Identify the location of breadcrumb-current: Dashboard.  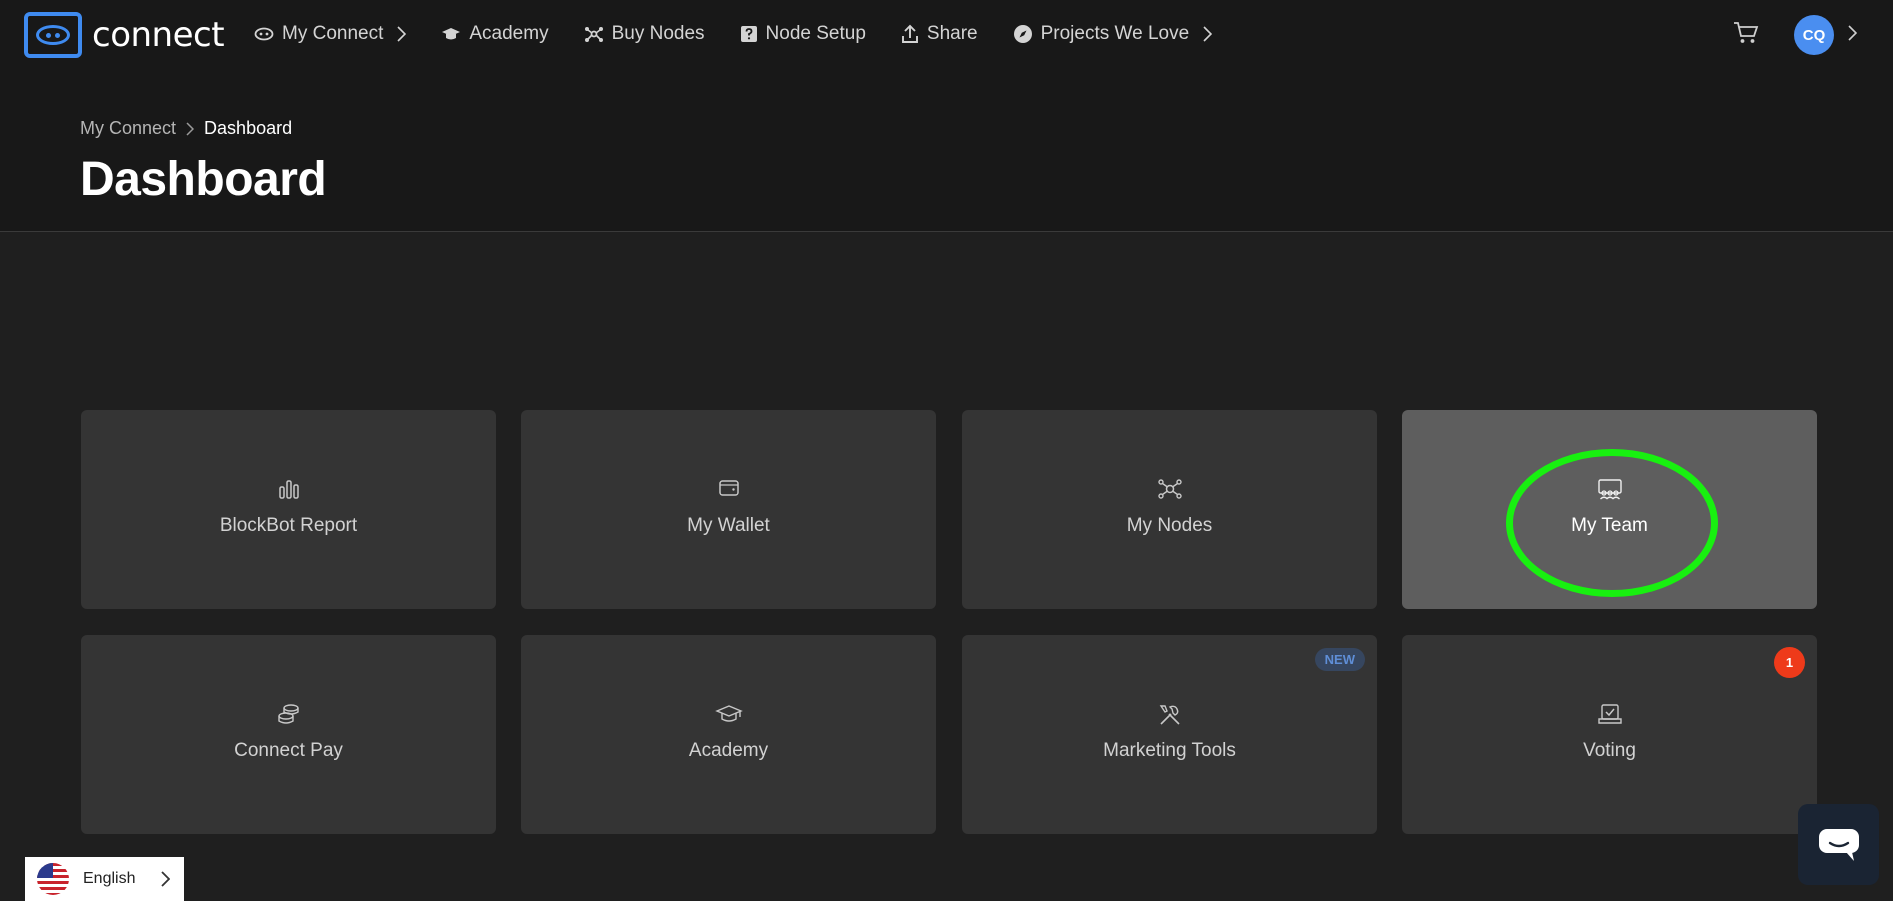
(248, 128).